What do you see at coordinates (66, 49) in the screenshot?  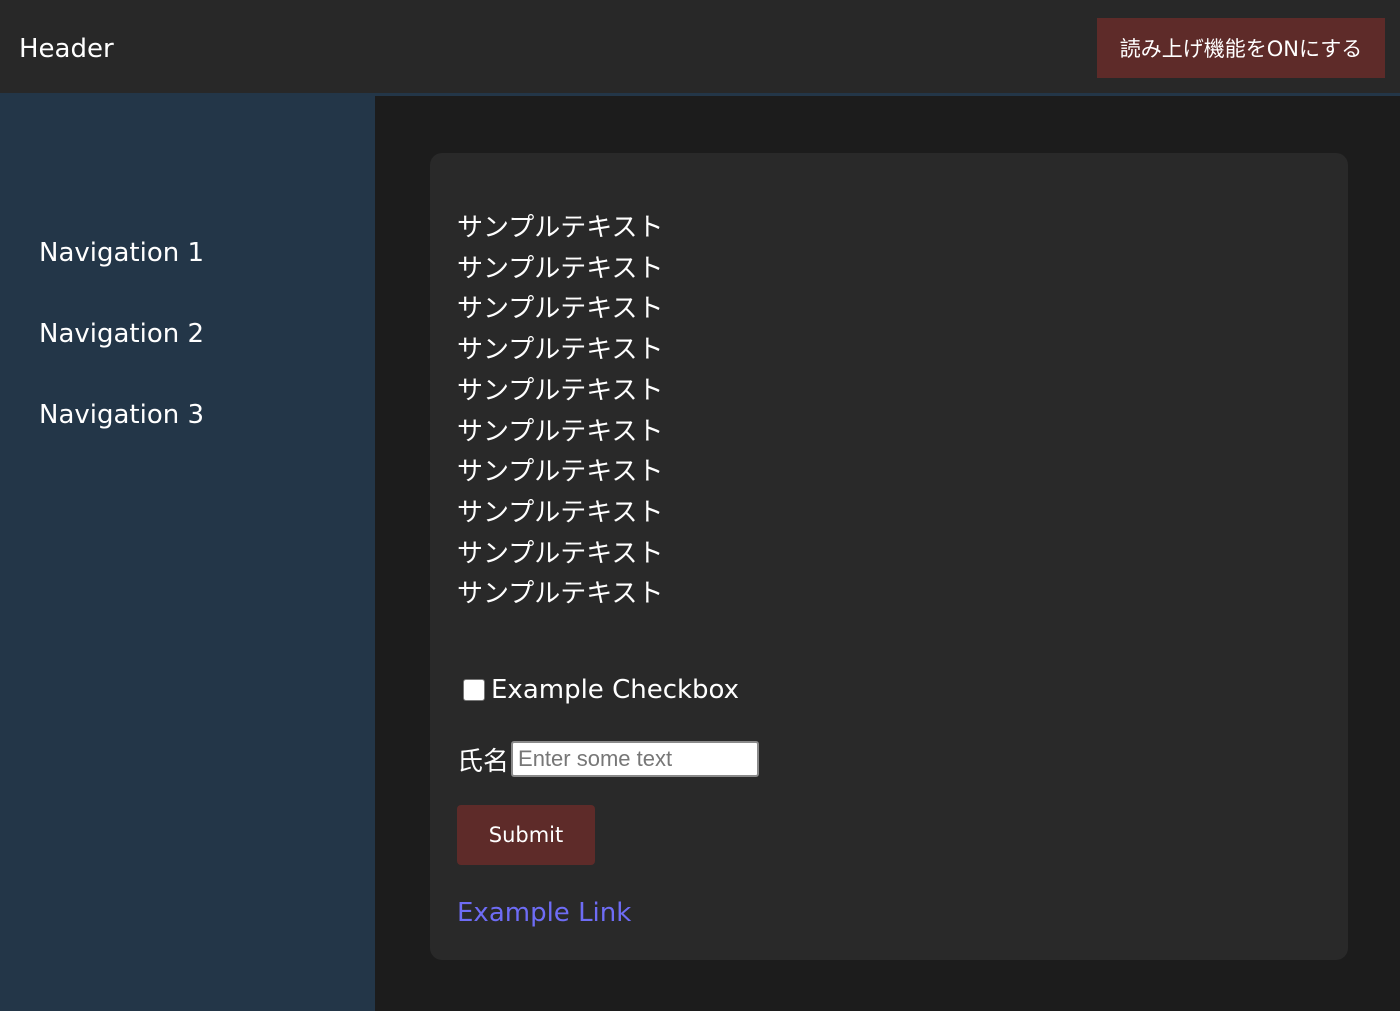 I see `header-title: Header` at bounding box center [66, 49].